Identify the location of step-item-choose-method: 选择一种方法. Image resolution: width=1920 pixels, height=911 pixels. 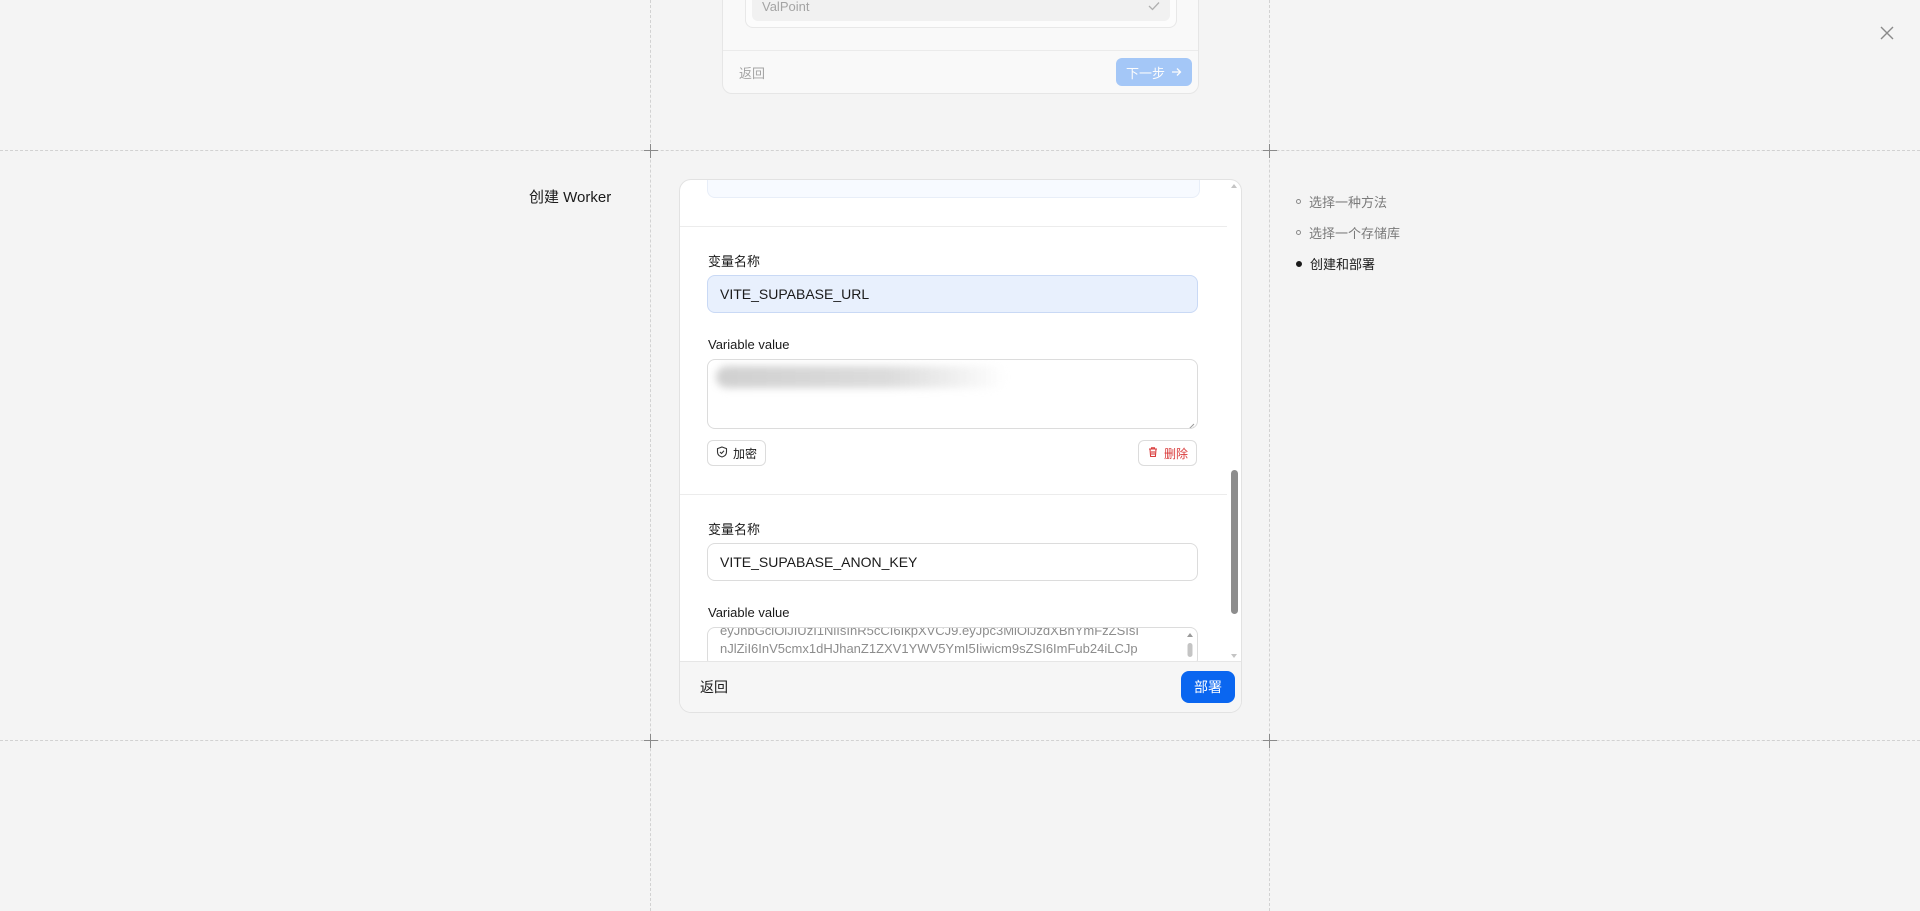
(1348, 201).